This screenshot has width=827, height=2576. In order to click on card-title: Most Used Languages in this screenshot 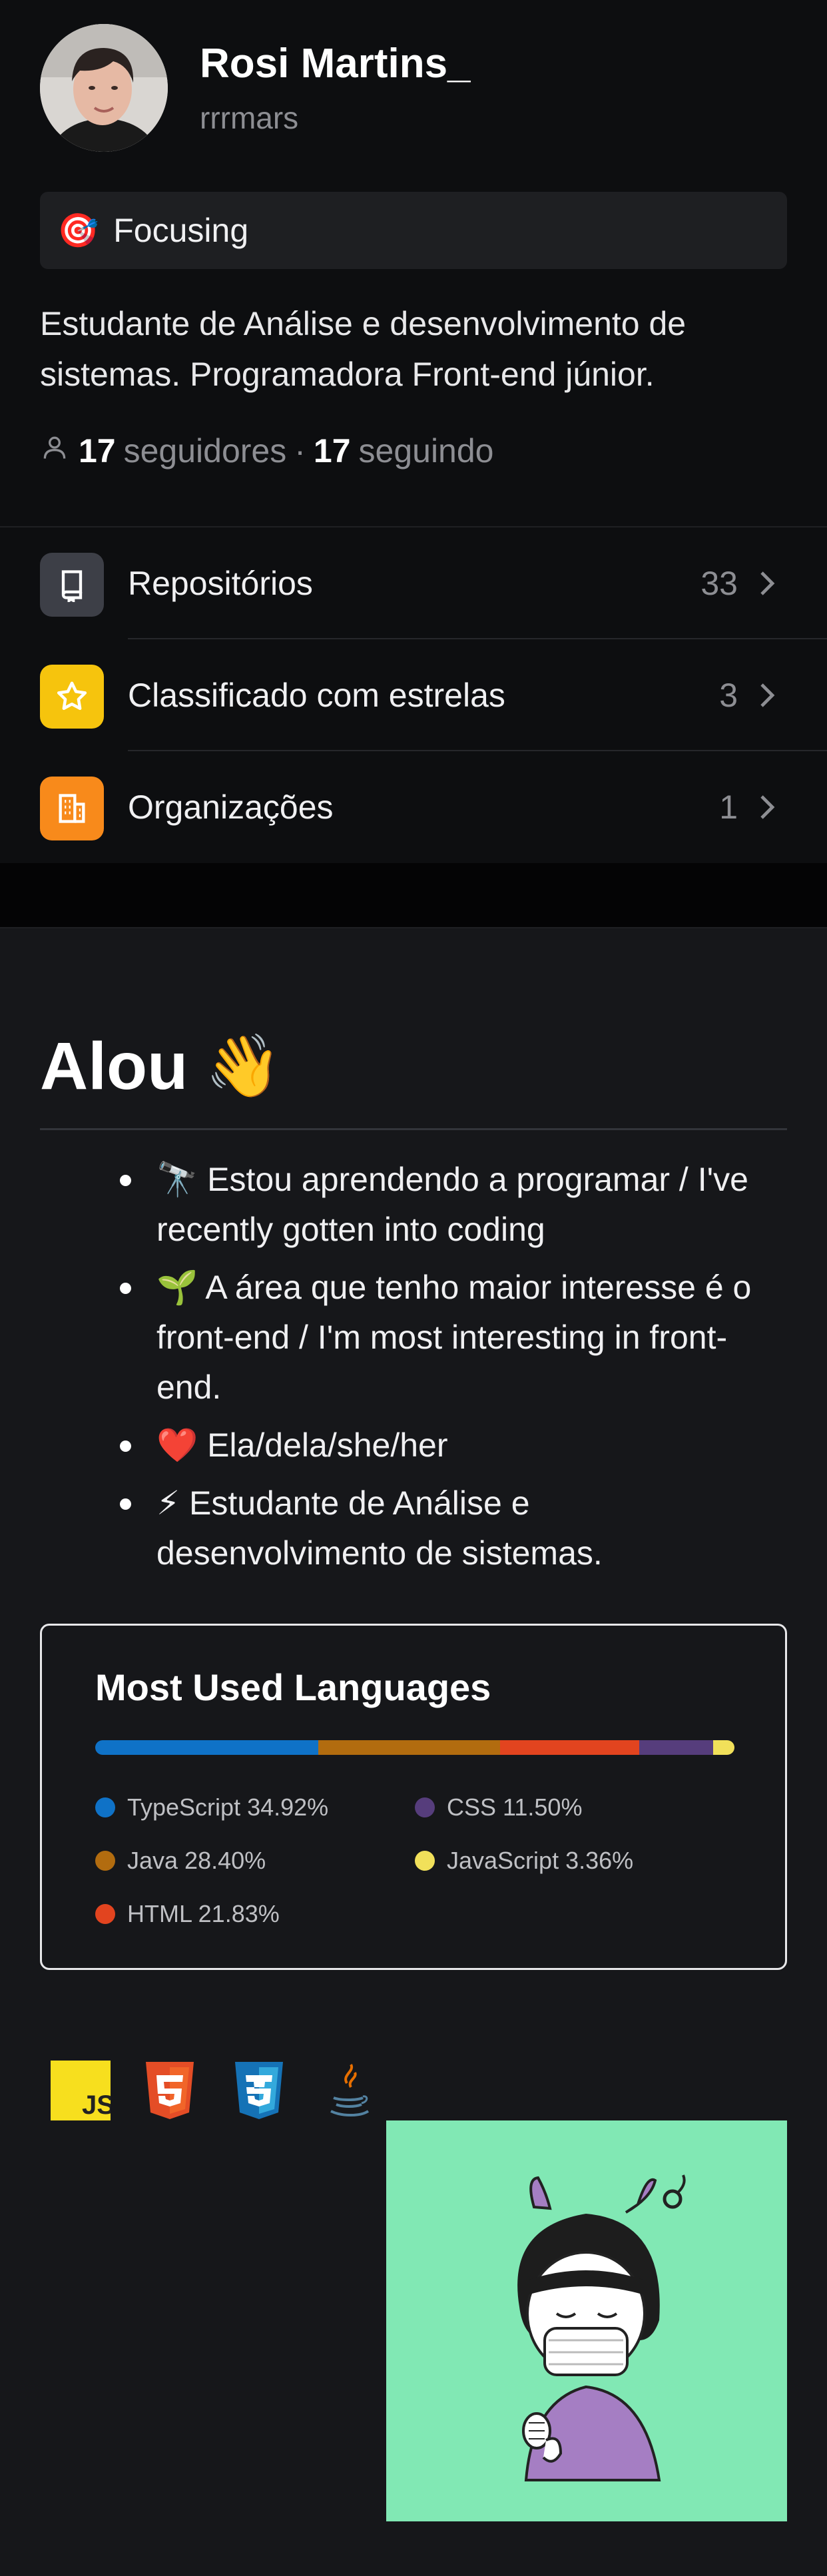, I will do `click(293, 1687)`.